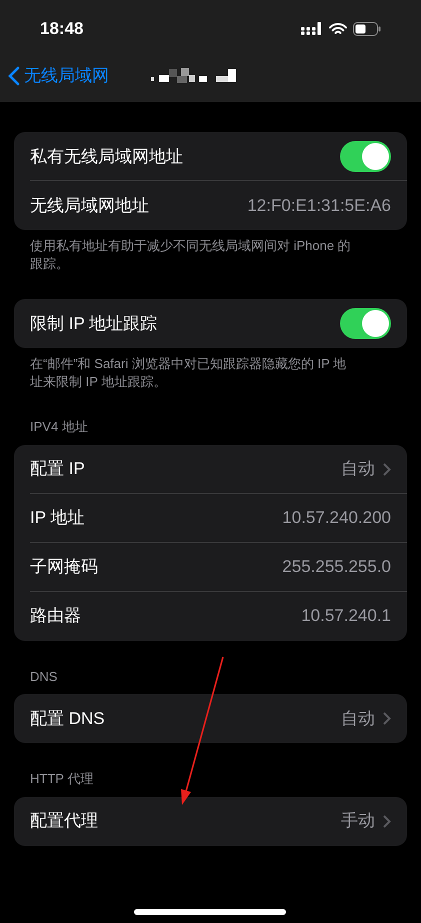  Describe the element at coordinates (367, 29) in the screenshot. I see `battery-icon` at that location.